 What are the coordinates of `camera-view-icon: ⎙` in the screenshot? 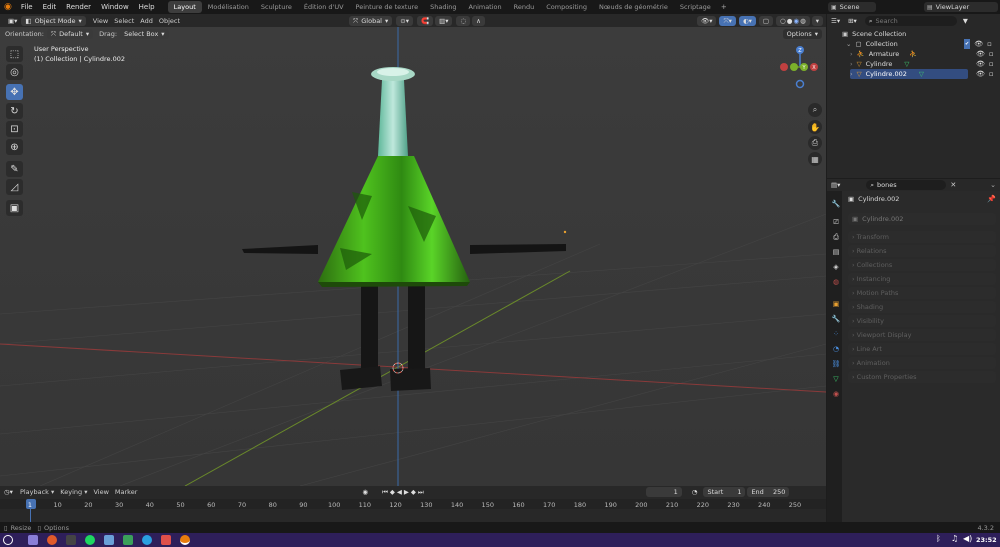 It's located at (815, 143).